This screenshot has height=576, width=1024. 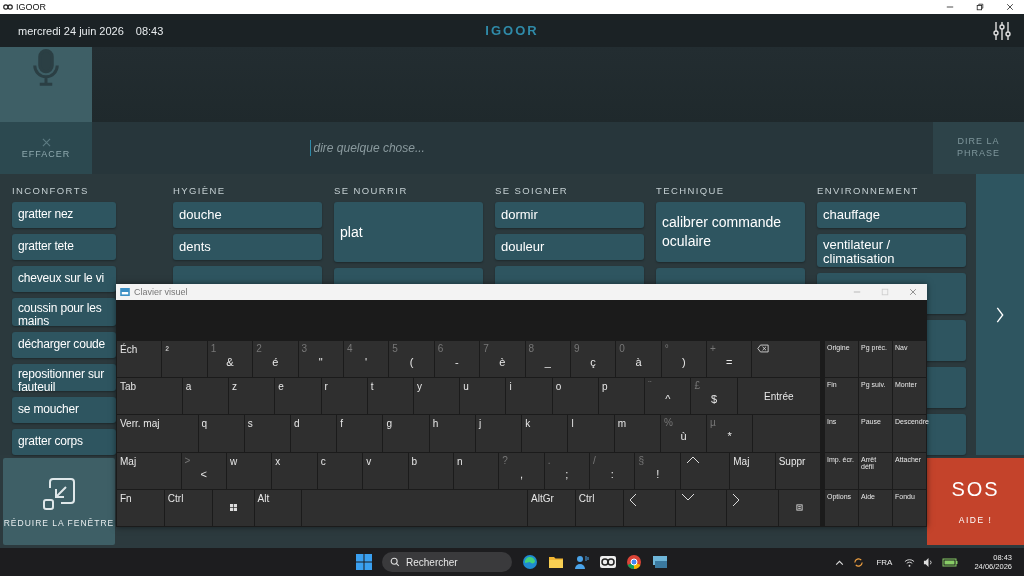 I want to click on key: x, so click(x=294, y=470).